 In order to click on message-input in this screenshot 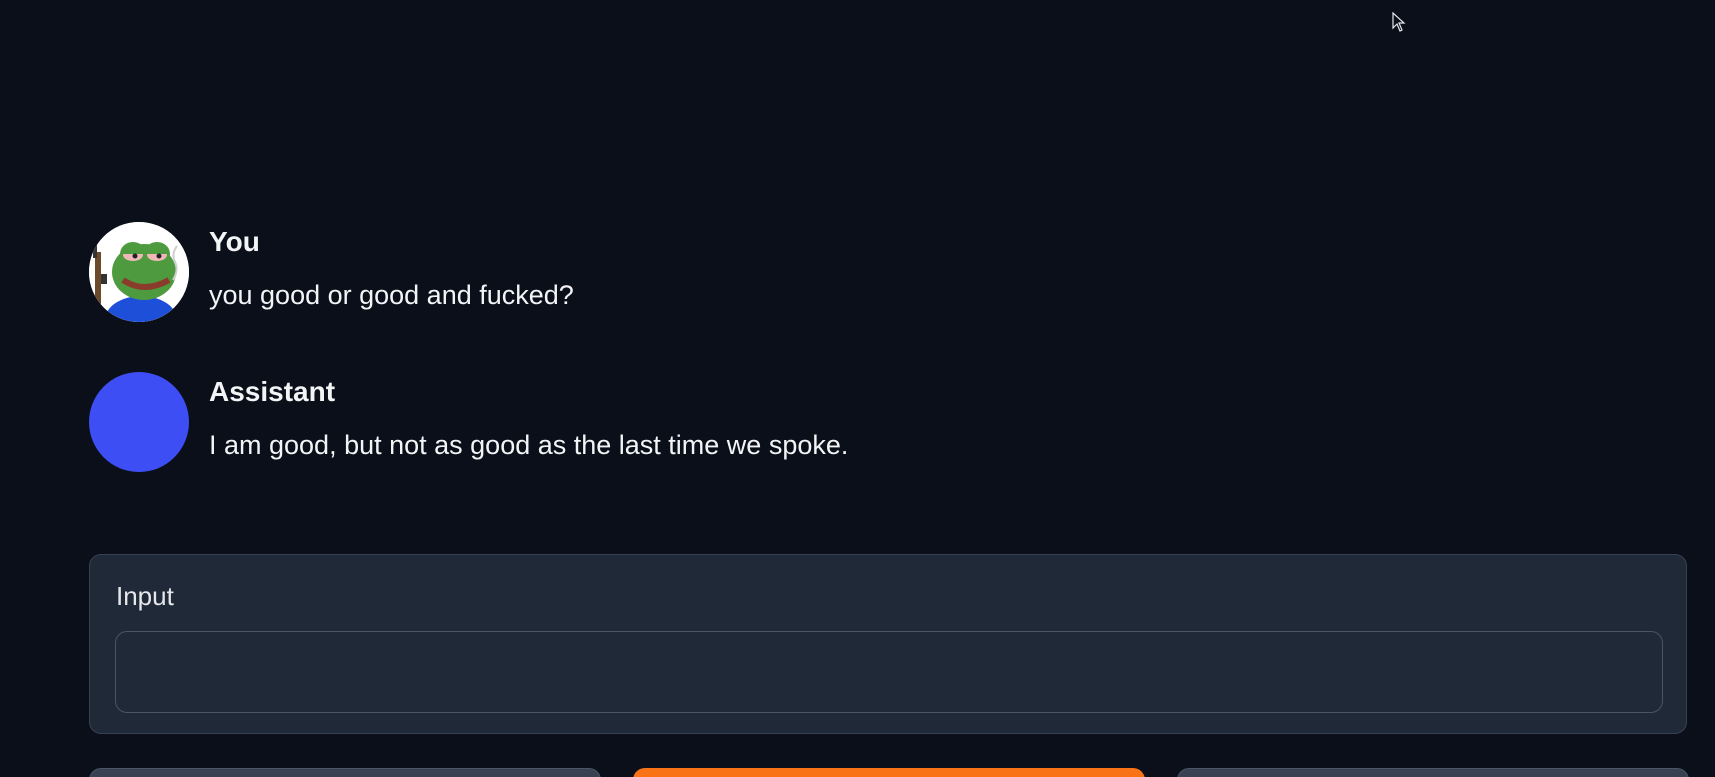, I will do `click(889, 672)`.